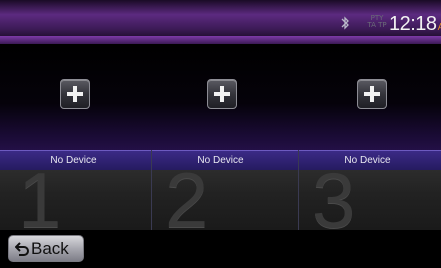 Image resolution: width=441 pixels, height=268 pixels. Describe the element at coordinates (22, 249) in the screenshot. I see `back-arrow-icon` at that location.